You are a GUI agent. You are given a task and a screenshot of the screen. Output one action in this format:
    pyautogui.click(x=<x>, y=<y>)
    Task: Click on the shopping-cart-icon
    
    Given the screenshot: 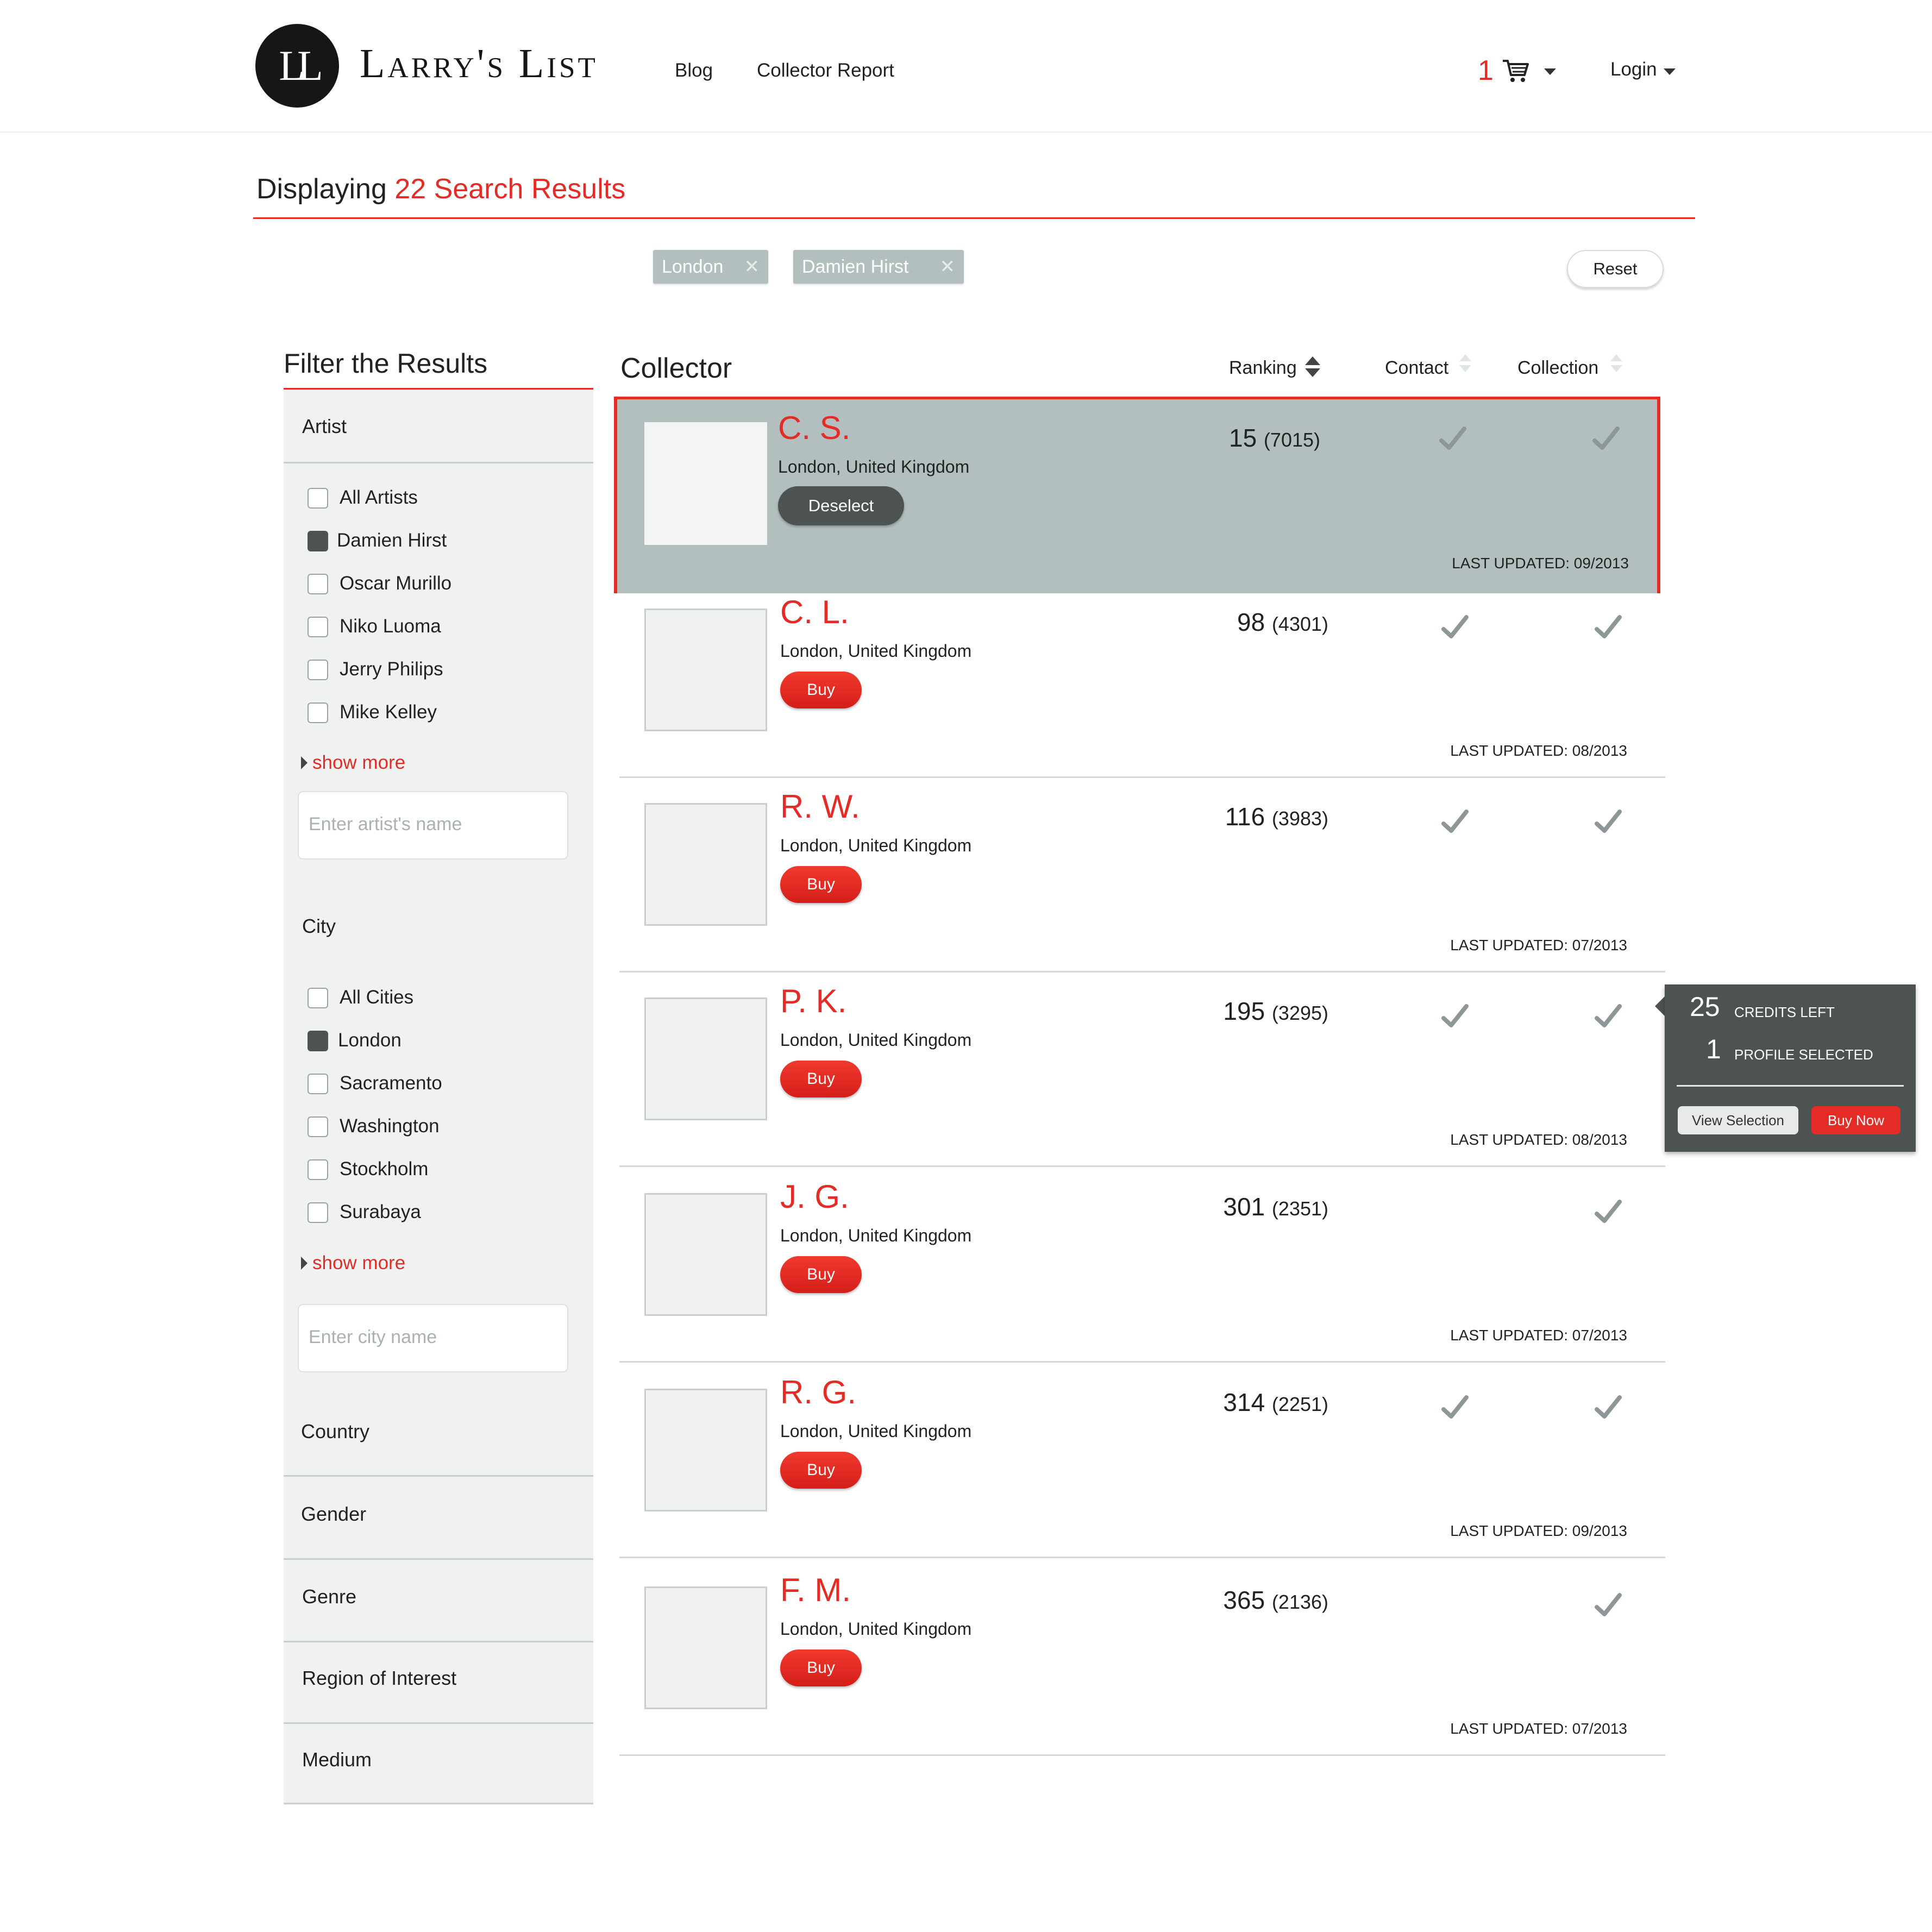 What is the action you would take?
    pyautogui.click(x=1516, y=71)
    